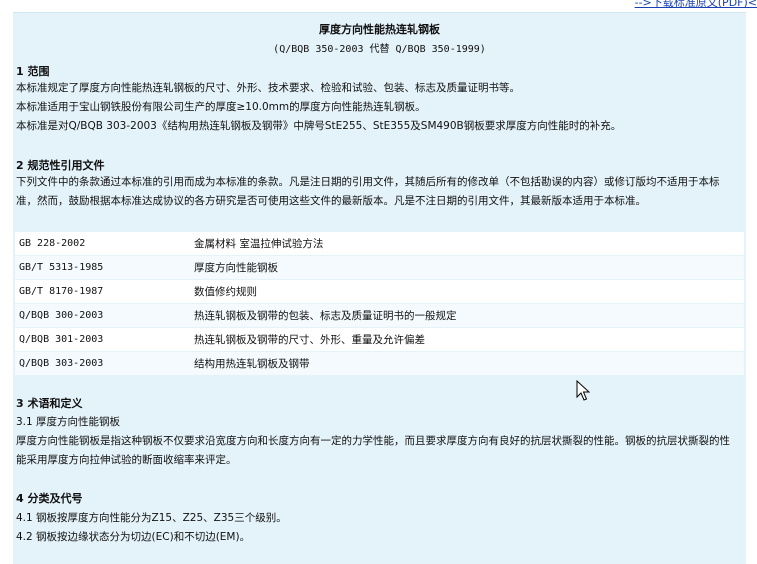  I want to click on table-row: Q/BQB 300-2003 热连轧钢板及钢带的包装、标志及质量证明书的一般规定, so click(379, 315).